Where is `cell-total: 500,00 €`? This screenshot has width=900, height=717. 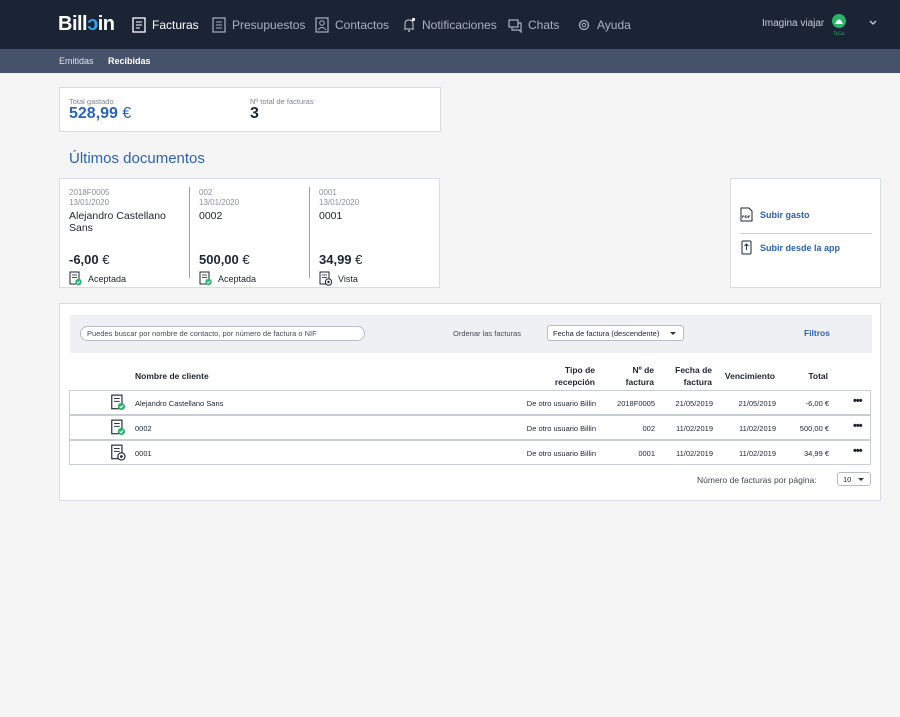 cell-total: 500,00 € is located at coordinates (814, 428).